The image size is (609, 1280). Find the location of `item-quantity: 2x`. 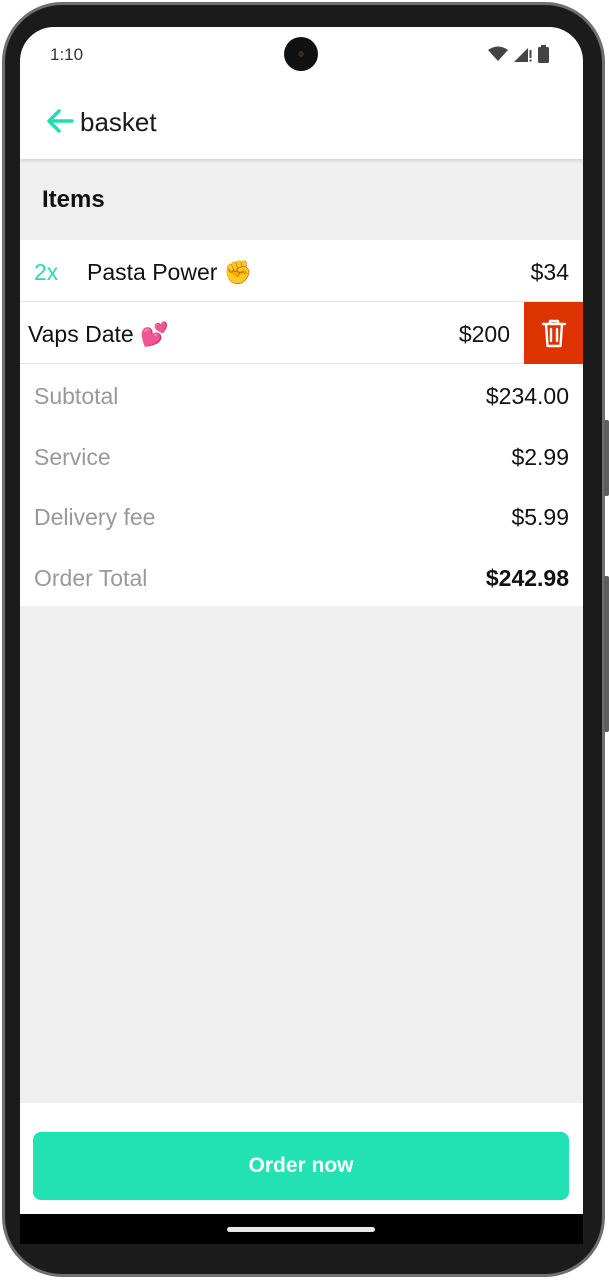

item-quantity: 2x is located at coordinates (46, 272).